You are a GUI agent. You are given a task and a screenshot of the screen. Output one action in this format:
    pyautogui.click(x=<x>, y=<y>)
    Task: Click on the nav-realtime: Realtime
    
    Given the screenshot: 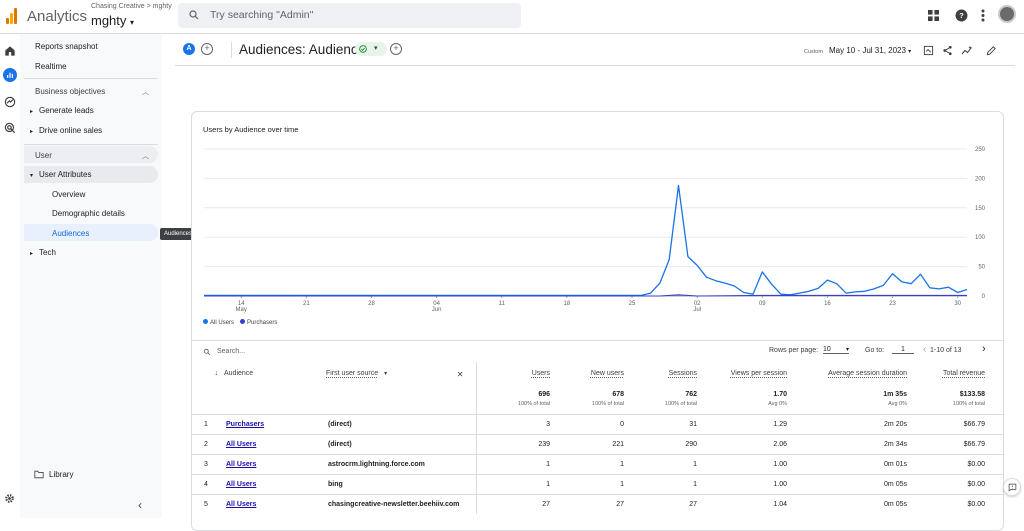 What is the action you would take?
    pyautogui.click(x=51, y=66)
    